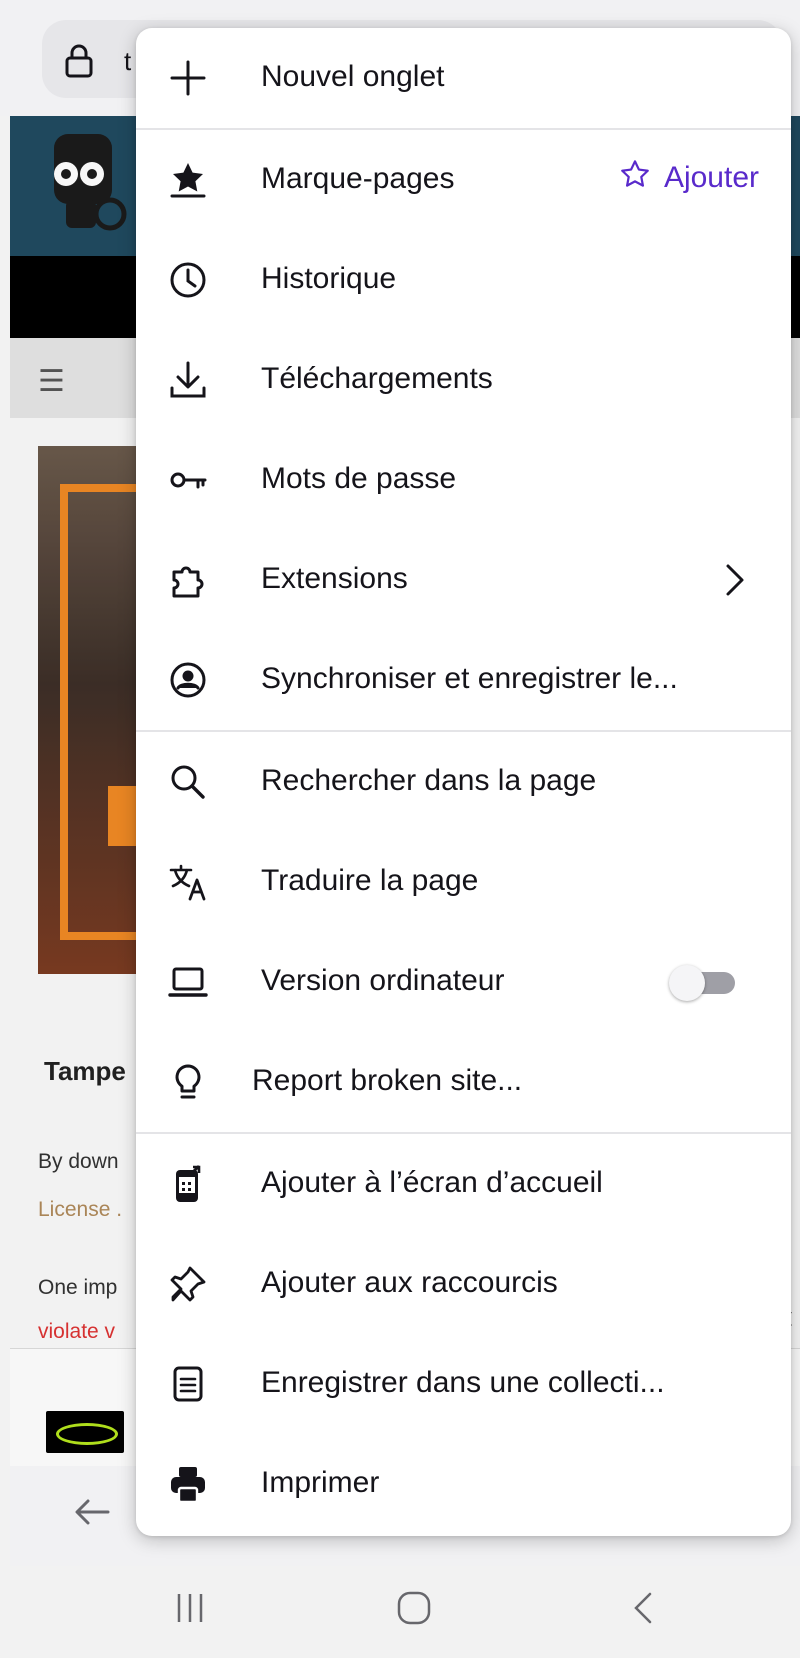  Describe the element at coordinates (463, 180) in the screenshot. I see `menu-item-bookmarks: Marque-pages Ajouter` at that location.